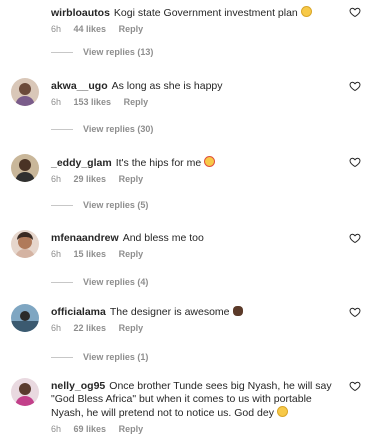 Image resolution: width=371 pixels, height=446 pixels. I want to click on view-replies-button: View replies (30), so click(102, 129).